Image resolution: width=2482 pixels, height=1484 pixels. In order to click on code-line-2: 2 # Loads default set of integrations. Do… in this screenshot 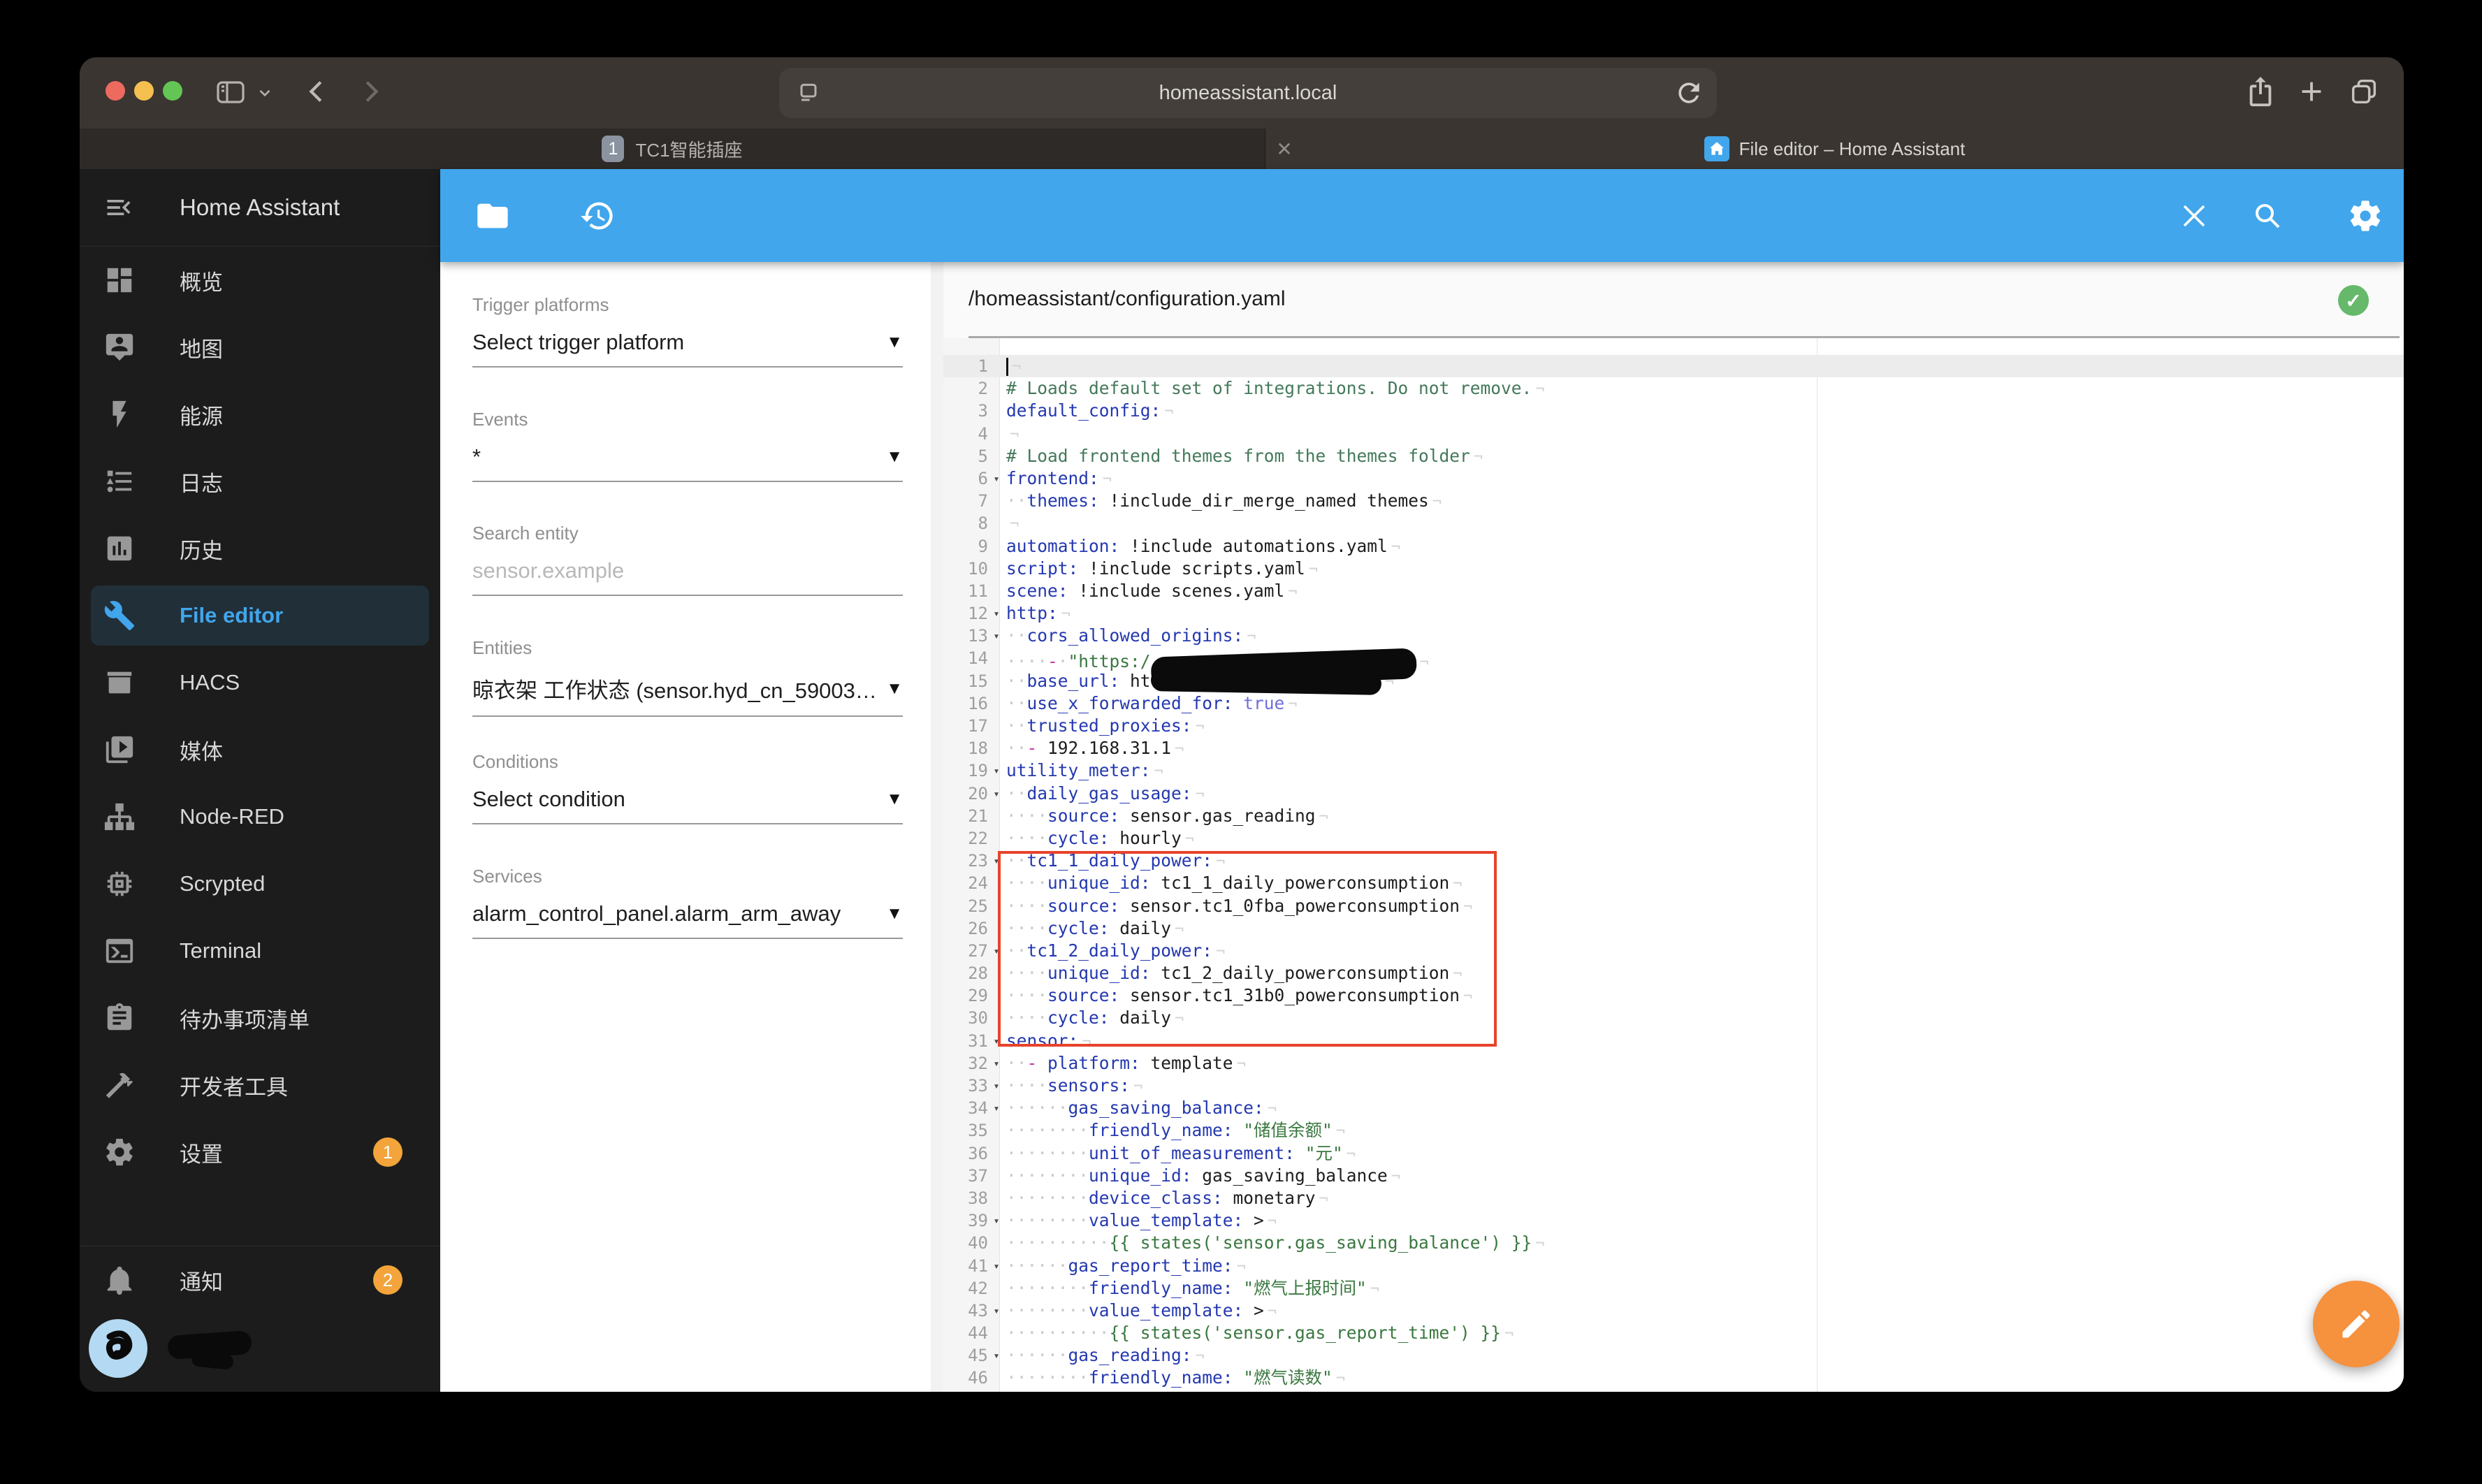, I will do `click(1673, 388)`.